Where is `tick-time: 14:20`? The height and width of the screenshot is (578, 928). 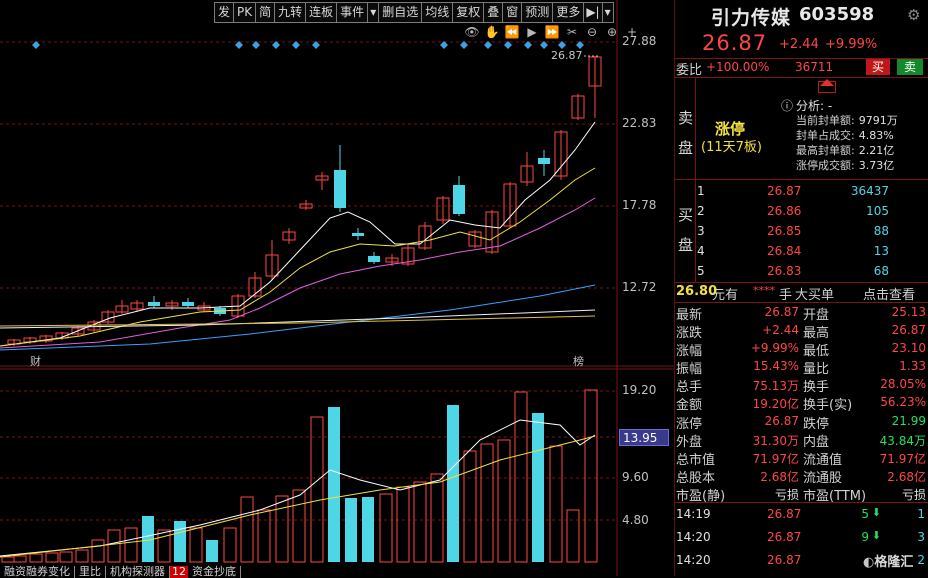 tick-time: 14:20 is located at coordinates (693, 537).